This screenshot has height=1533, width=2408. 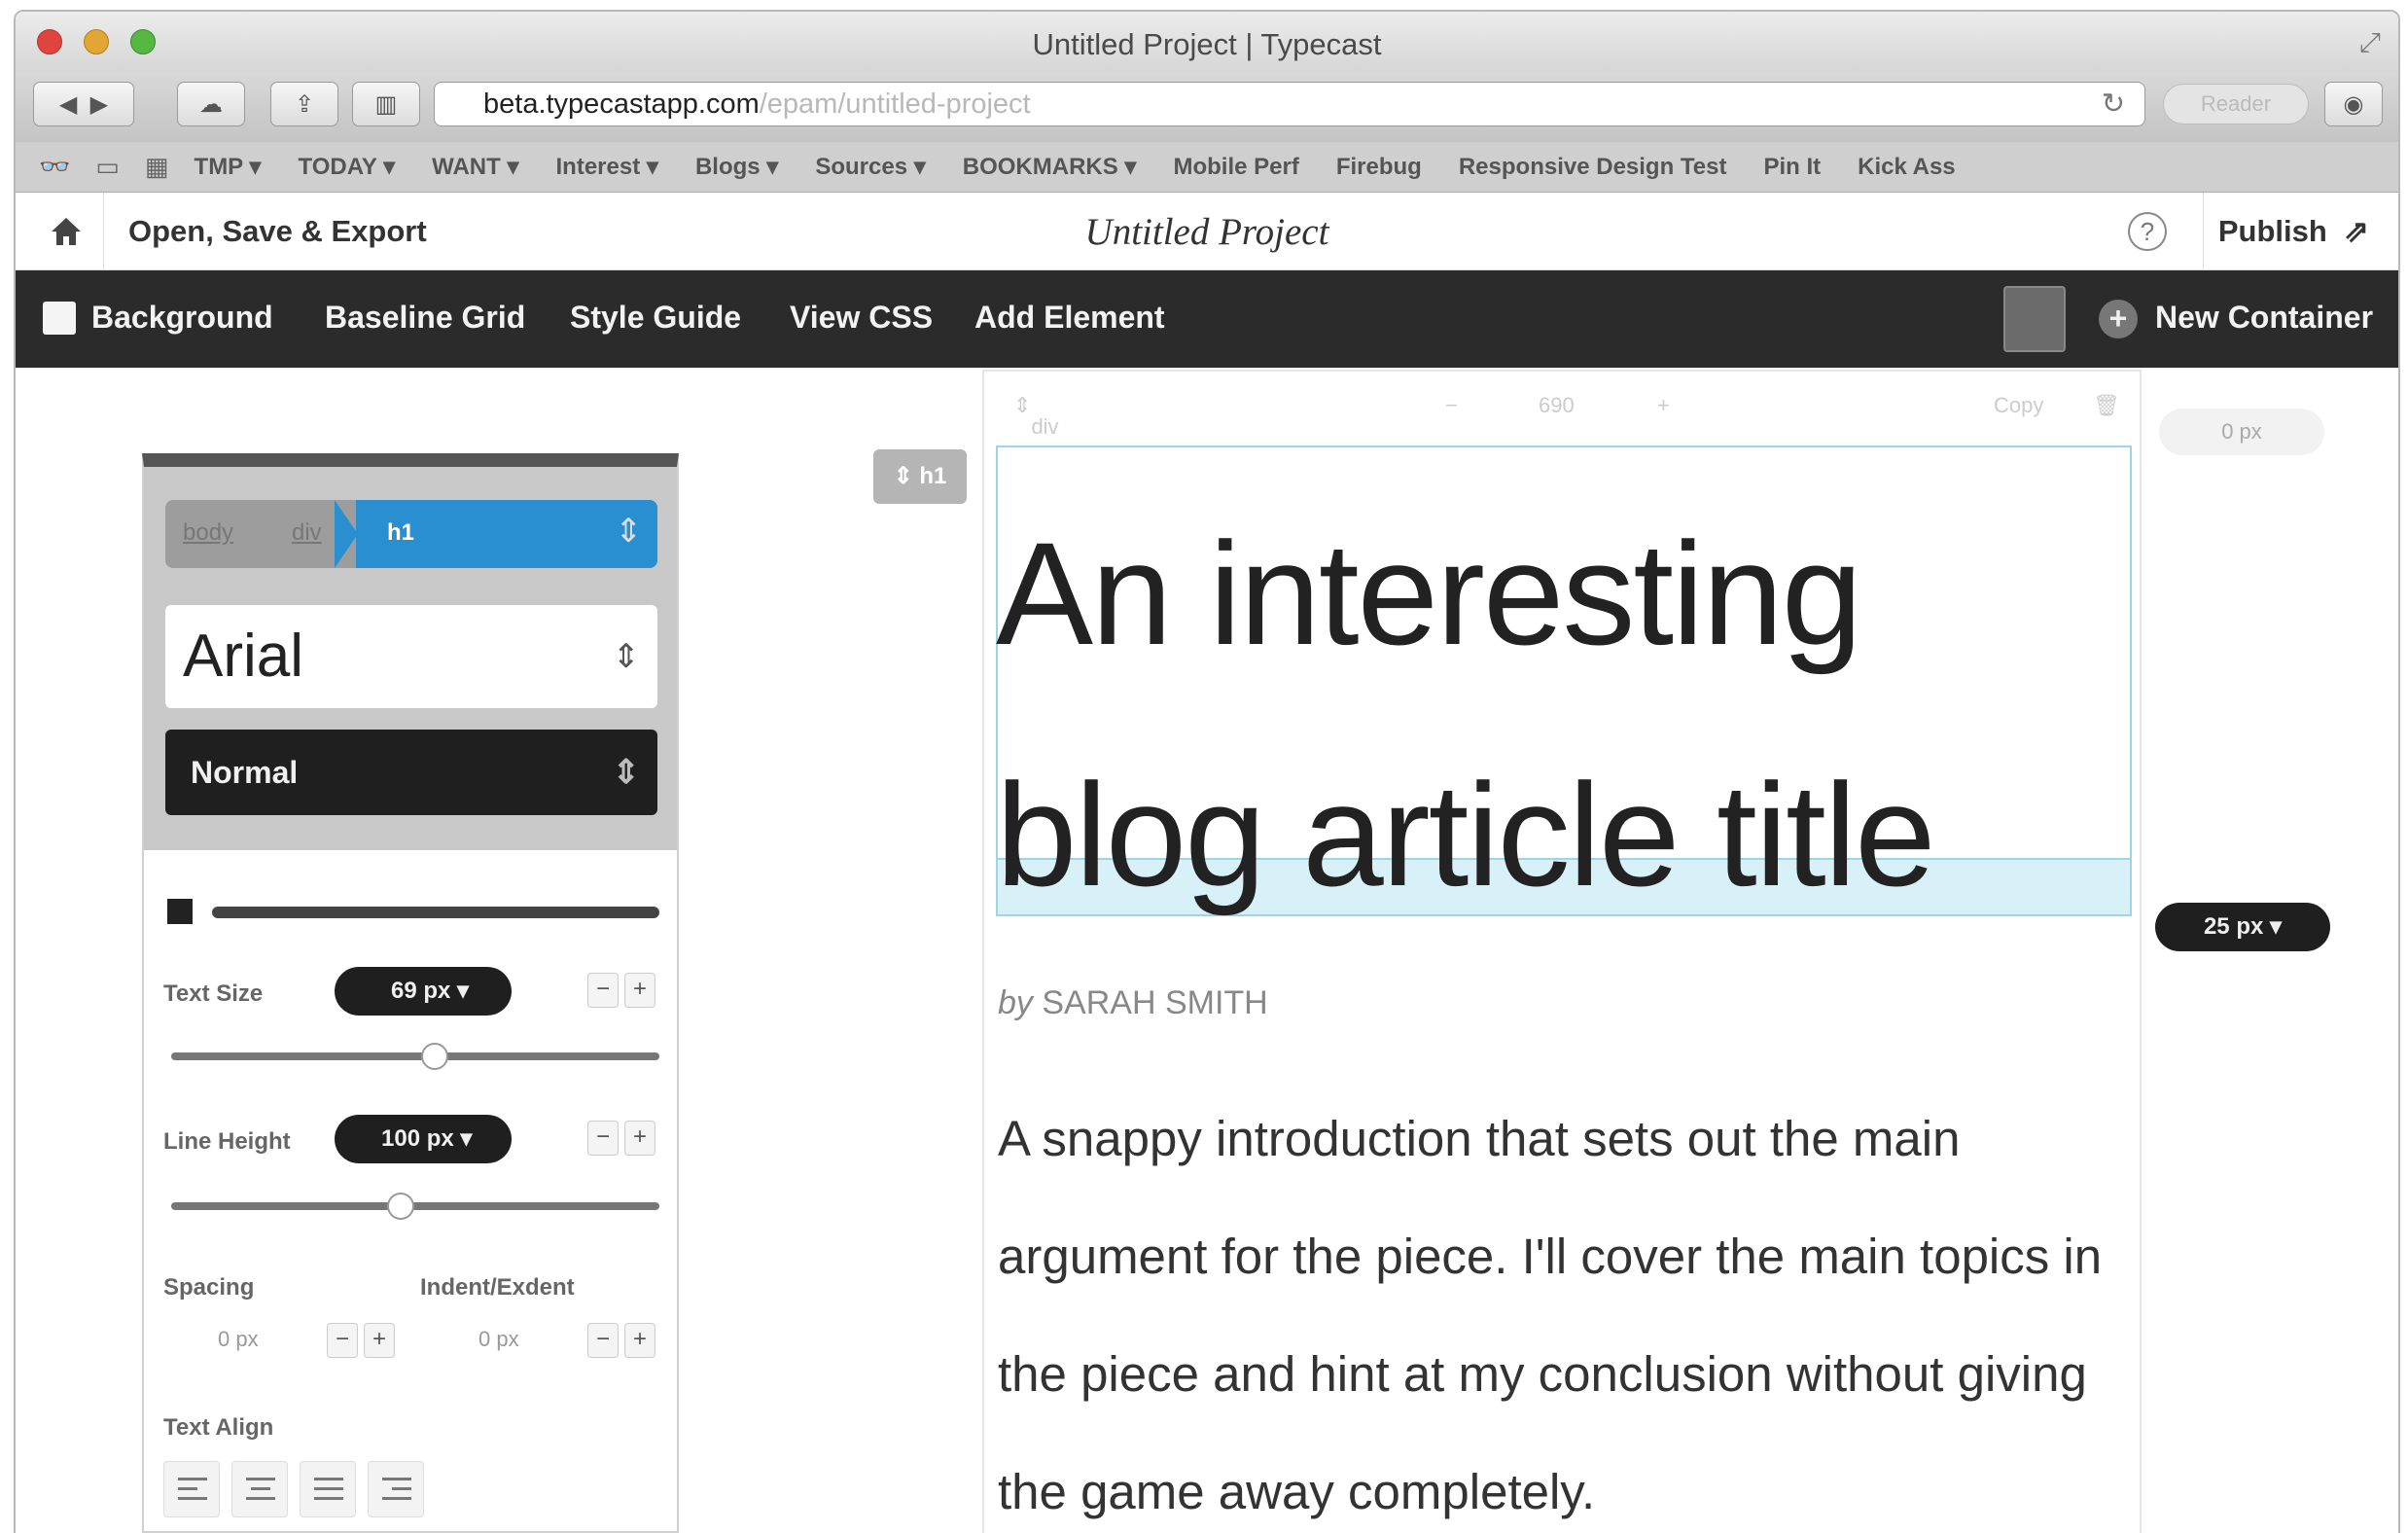 I want to click on article-byline: by SARAH SMITH, so click(x=1133, y=1003).